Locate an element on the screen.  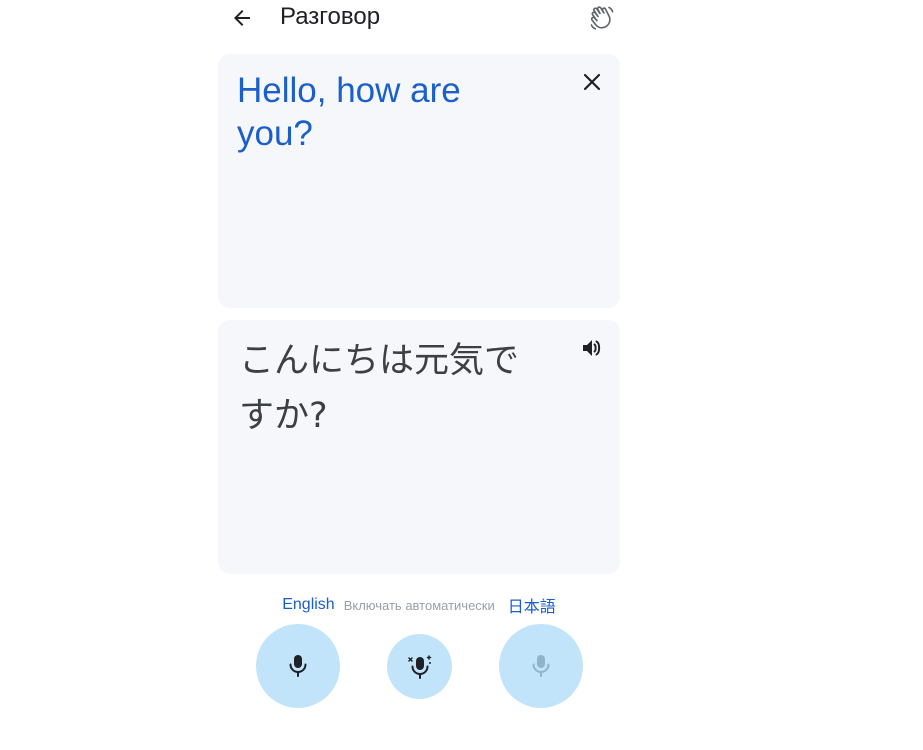
translated-text: こんにちは元気ですか? is located at coordinates (379, 388).